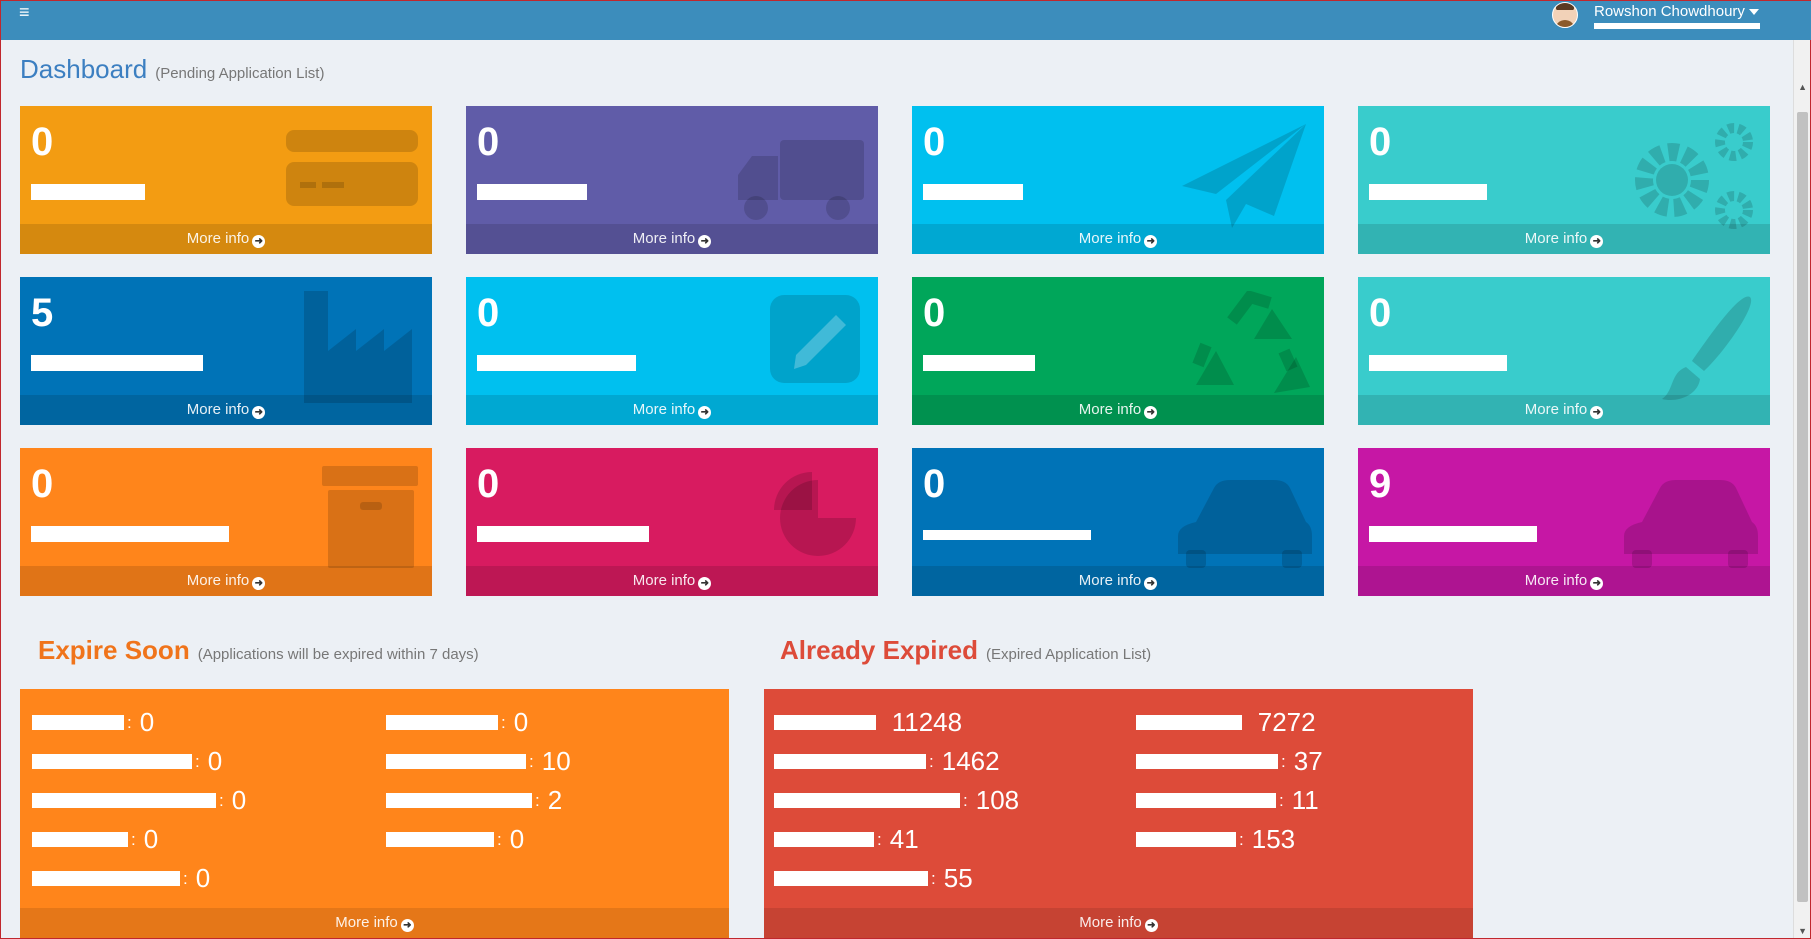 The height and width of the screenshot is (939, 1811). What do you see at coordinates (1802, 931) in the screenshot?
I see `scroll-down-icon: ▼` at bounding box center [1802, 931].